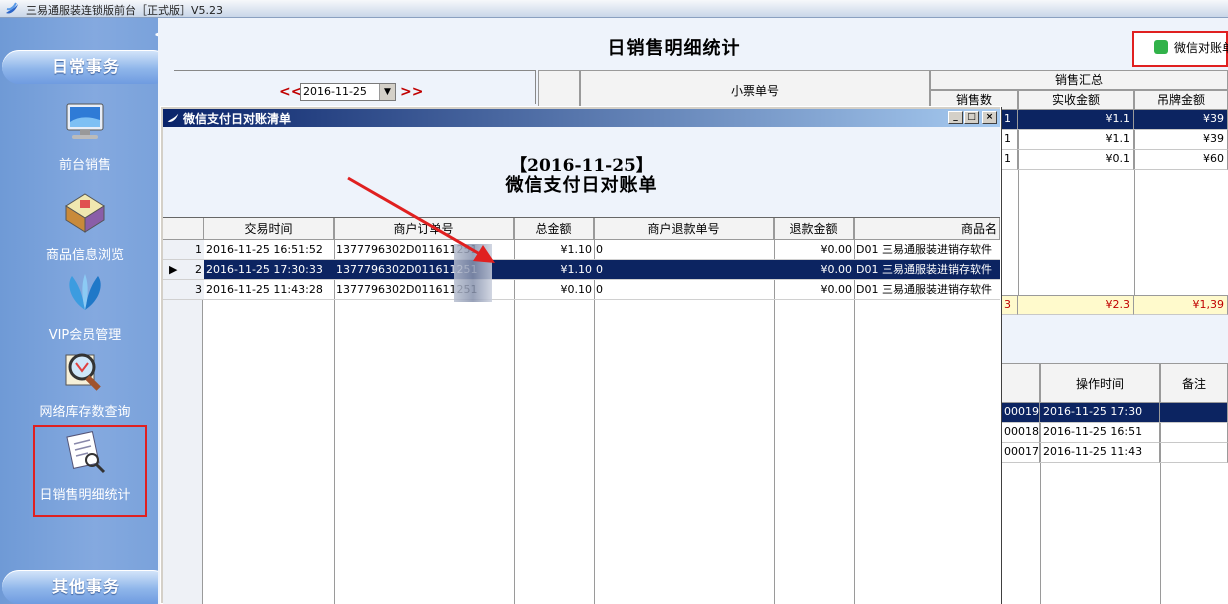  I want to click on sidebar-item-vip: VIP会员管理, so click(85, 306).